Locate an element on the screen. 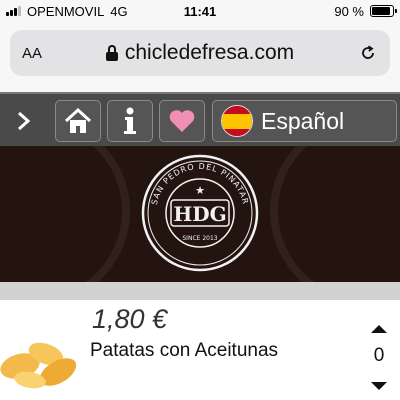 The height and width of the screenshot is (400, 400). battery-percent: 90 % is located at coordinates (349, 11).